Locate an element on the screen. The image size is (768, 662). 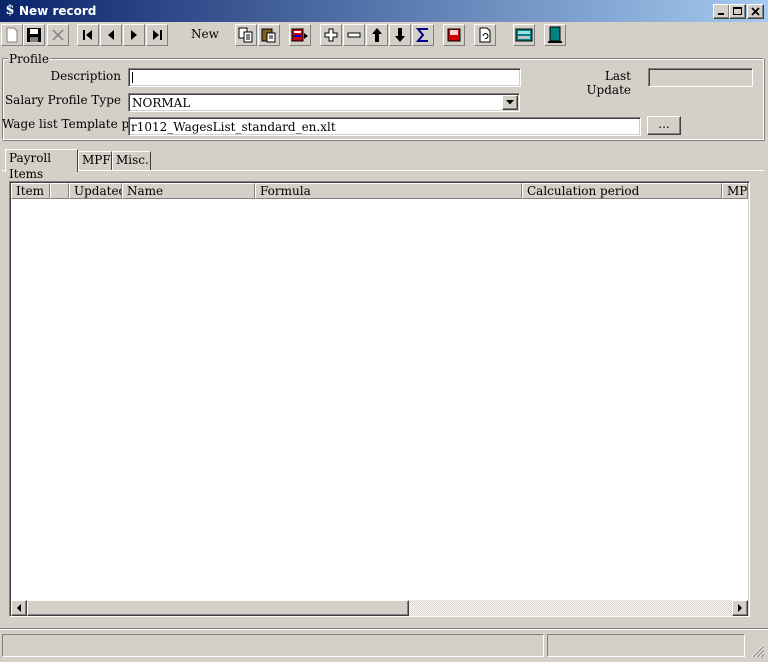
maximize-button is located at coordinates (737, 11).